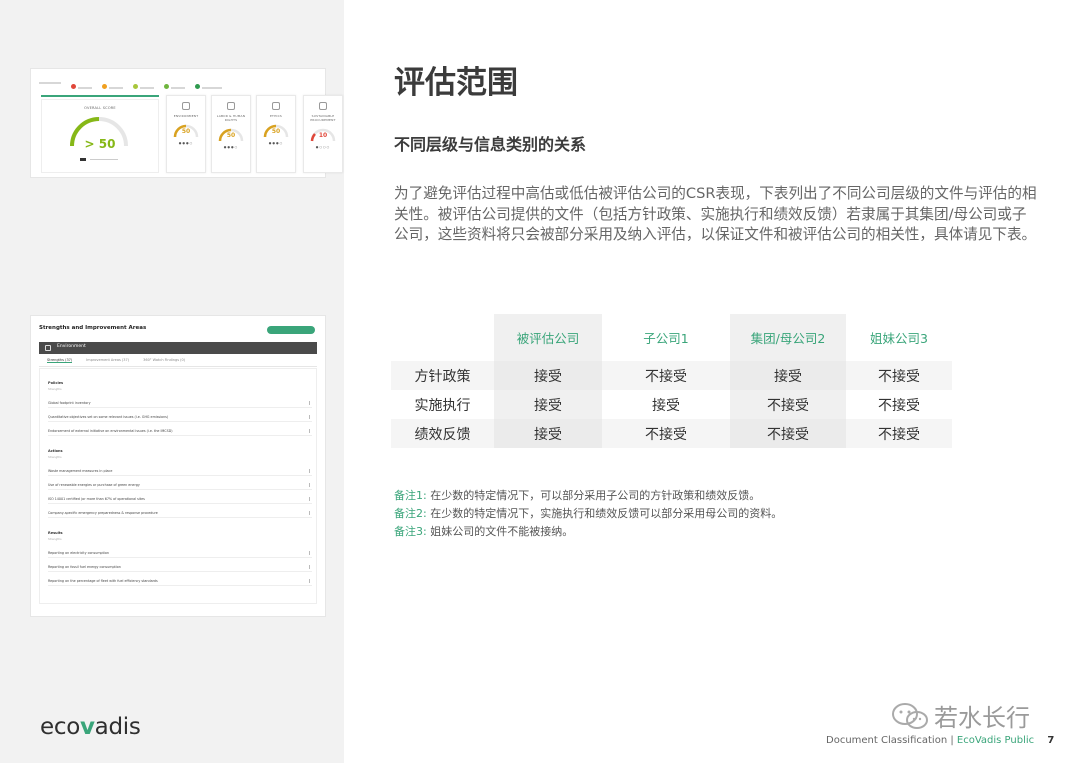 This screenshot has height=763, width=1080. What do you see at coordinates (231, 106) in the screenshot?
I see `people-icon` at bounding box center [231, 106].